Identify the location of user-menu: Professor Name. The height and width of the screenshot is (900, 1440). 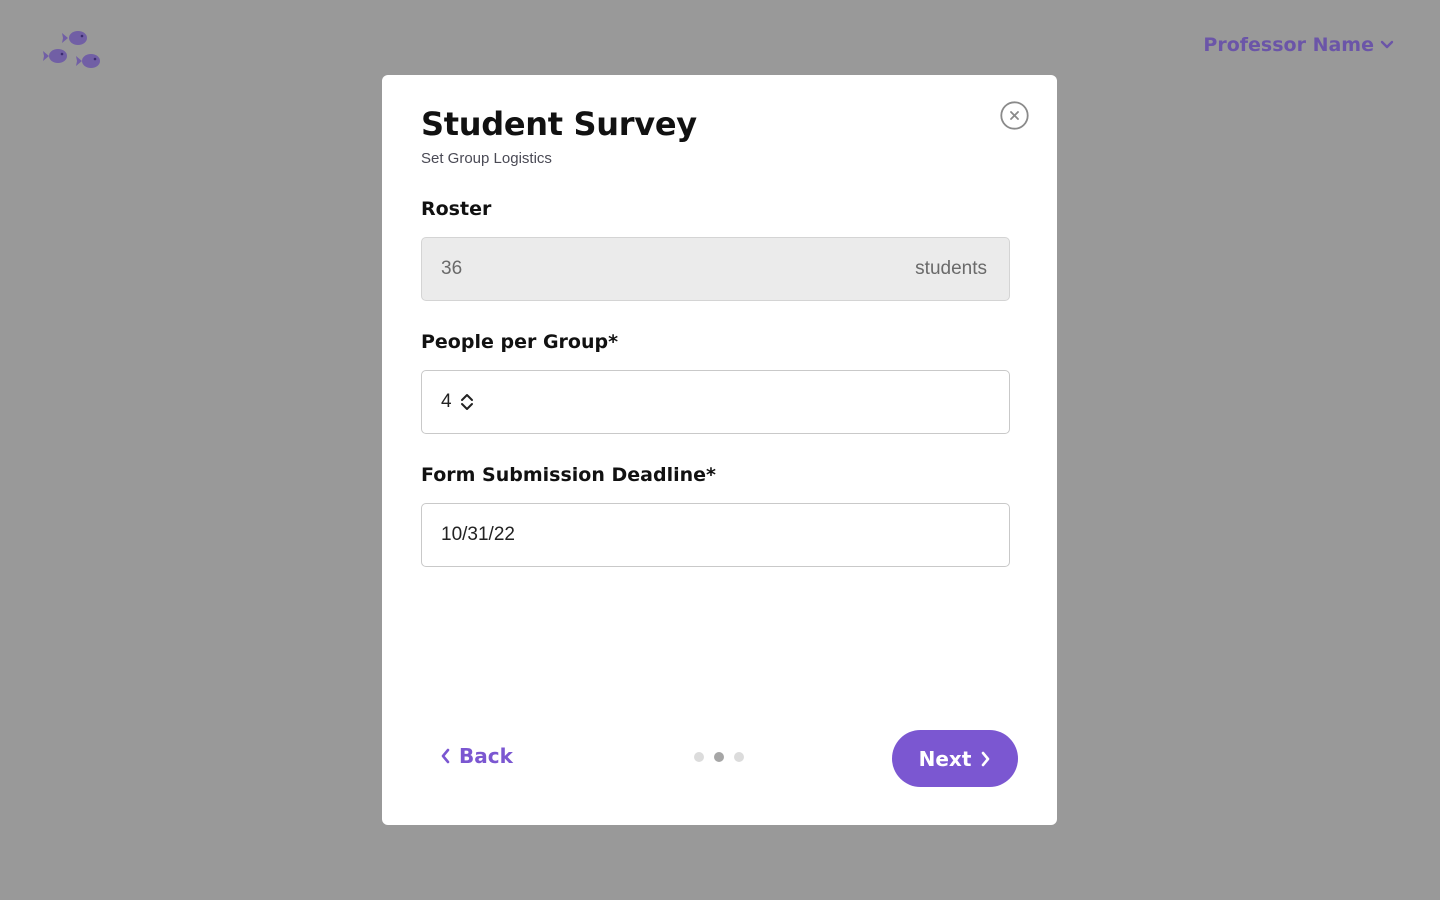
(1298, 45).